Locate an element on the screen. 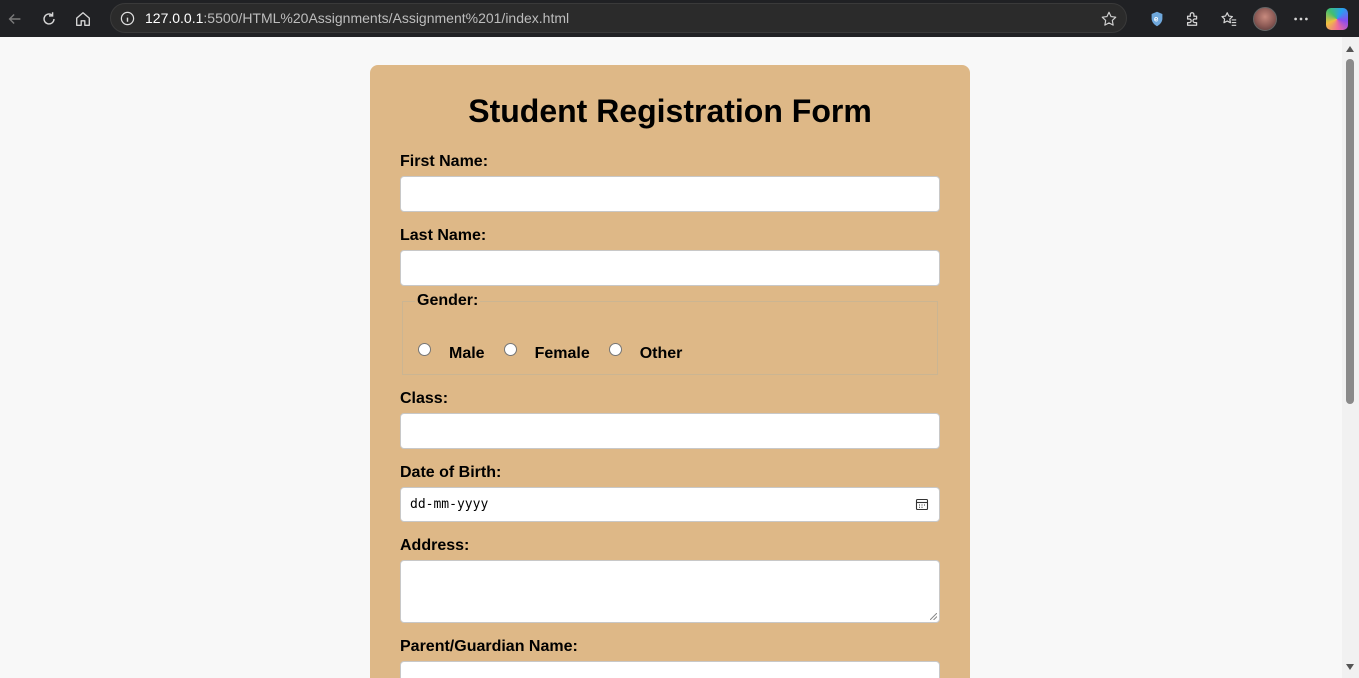 The width and height of the screenshot is (1359, 678). parent-input is located at coordinates (670, 669).